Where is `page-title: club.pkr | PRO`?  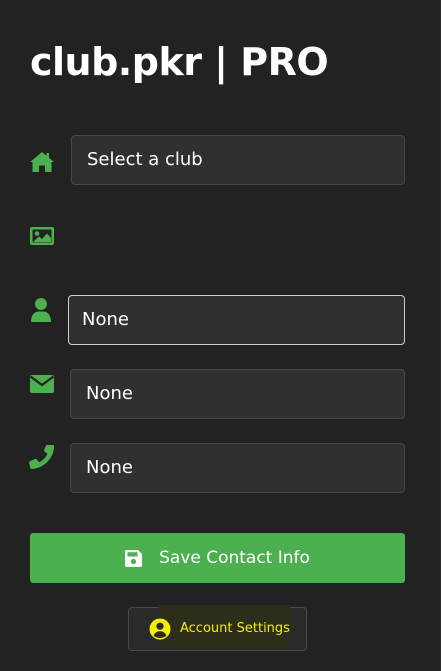 page-title: club.pkr | PRO is located at coordinates (179, 62).